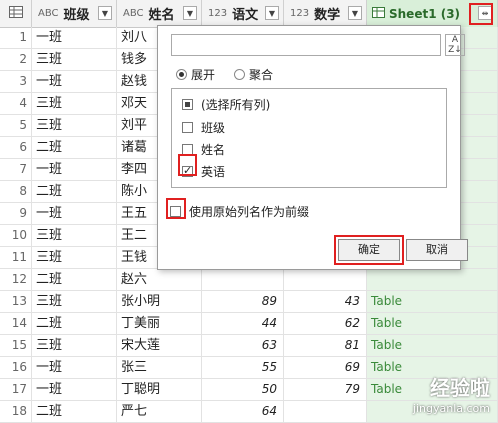  What do you see at coordinates (306, 45) in the screenshot?
I see `search-input` at bounding box center [306, 45].